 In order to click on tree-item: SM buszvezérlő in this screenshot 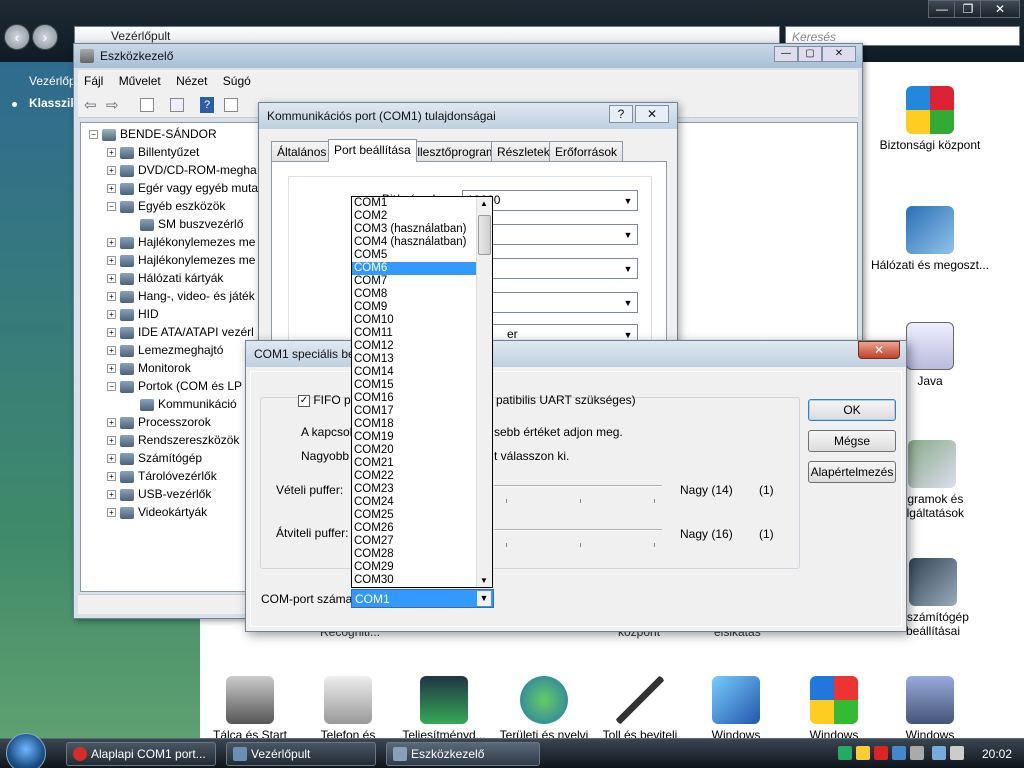, I will do `click(184, 226)`.